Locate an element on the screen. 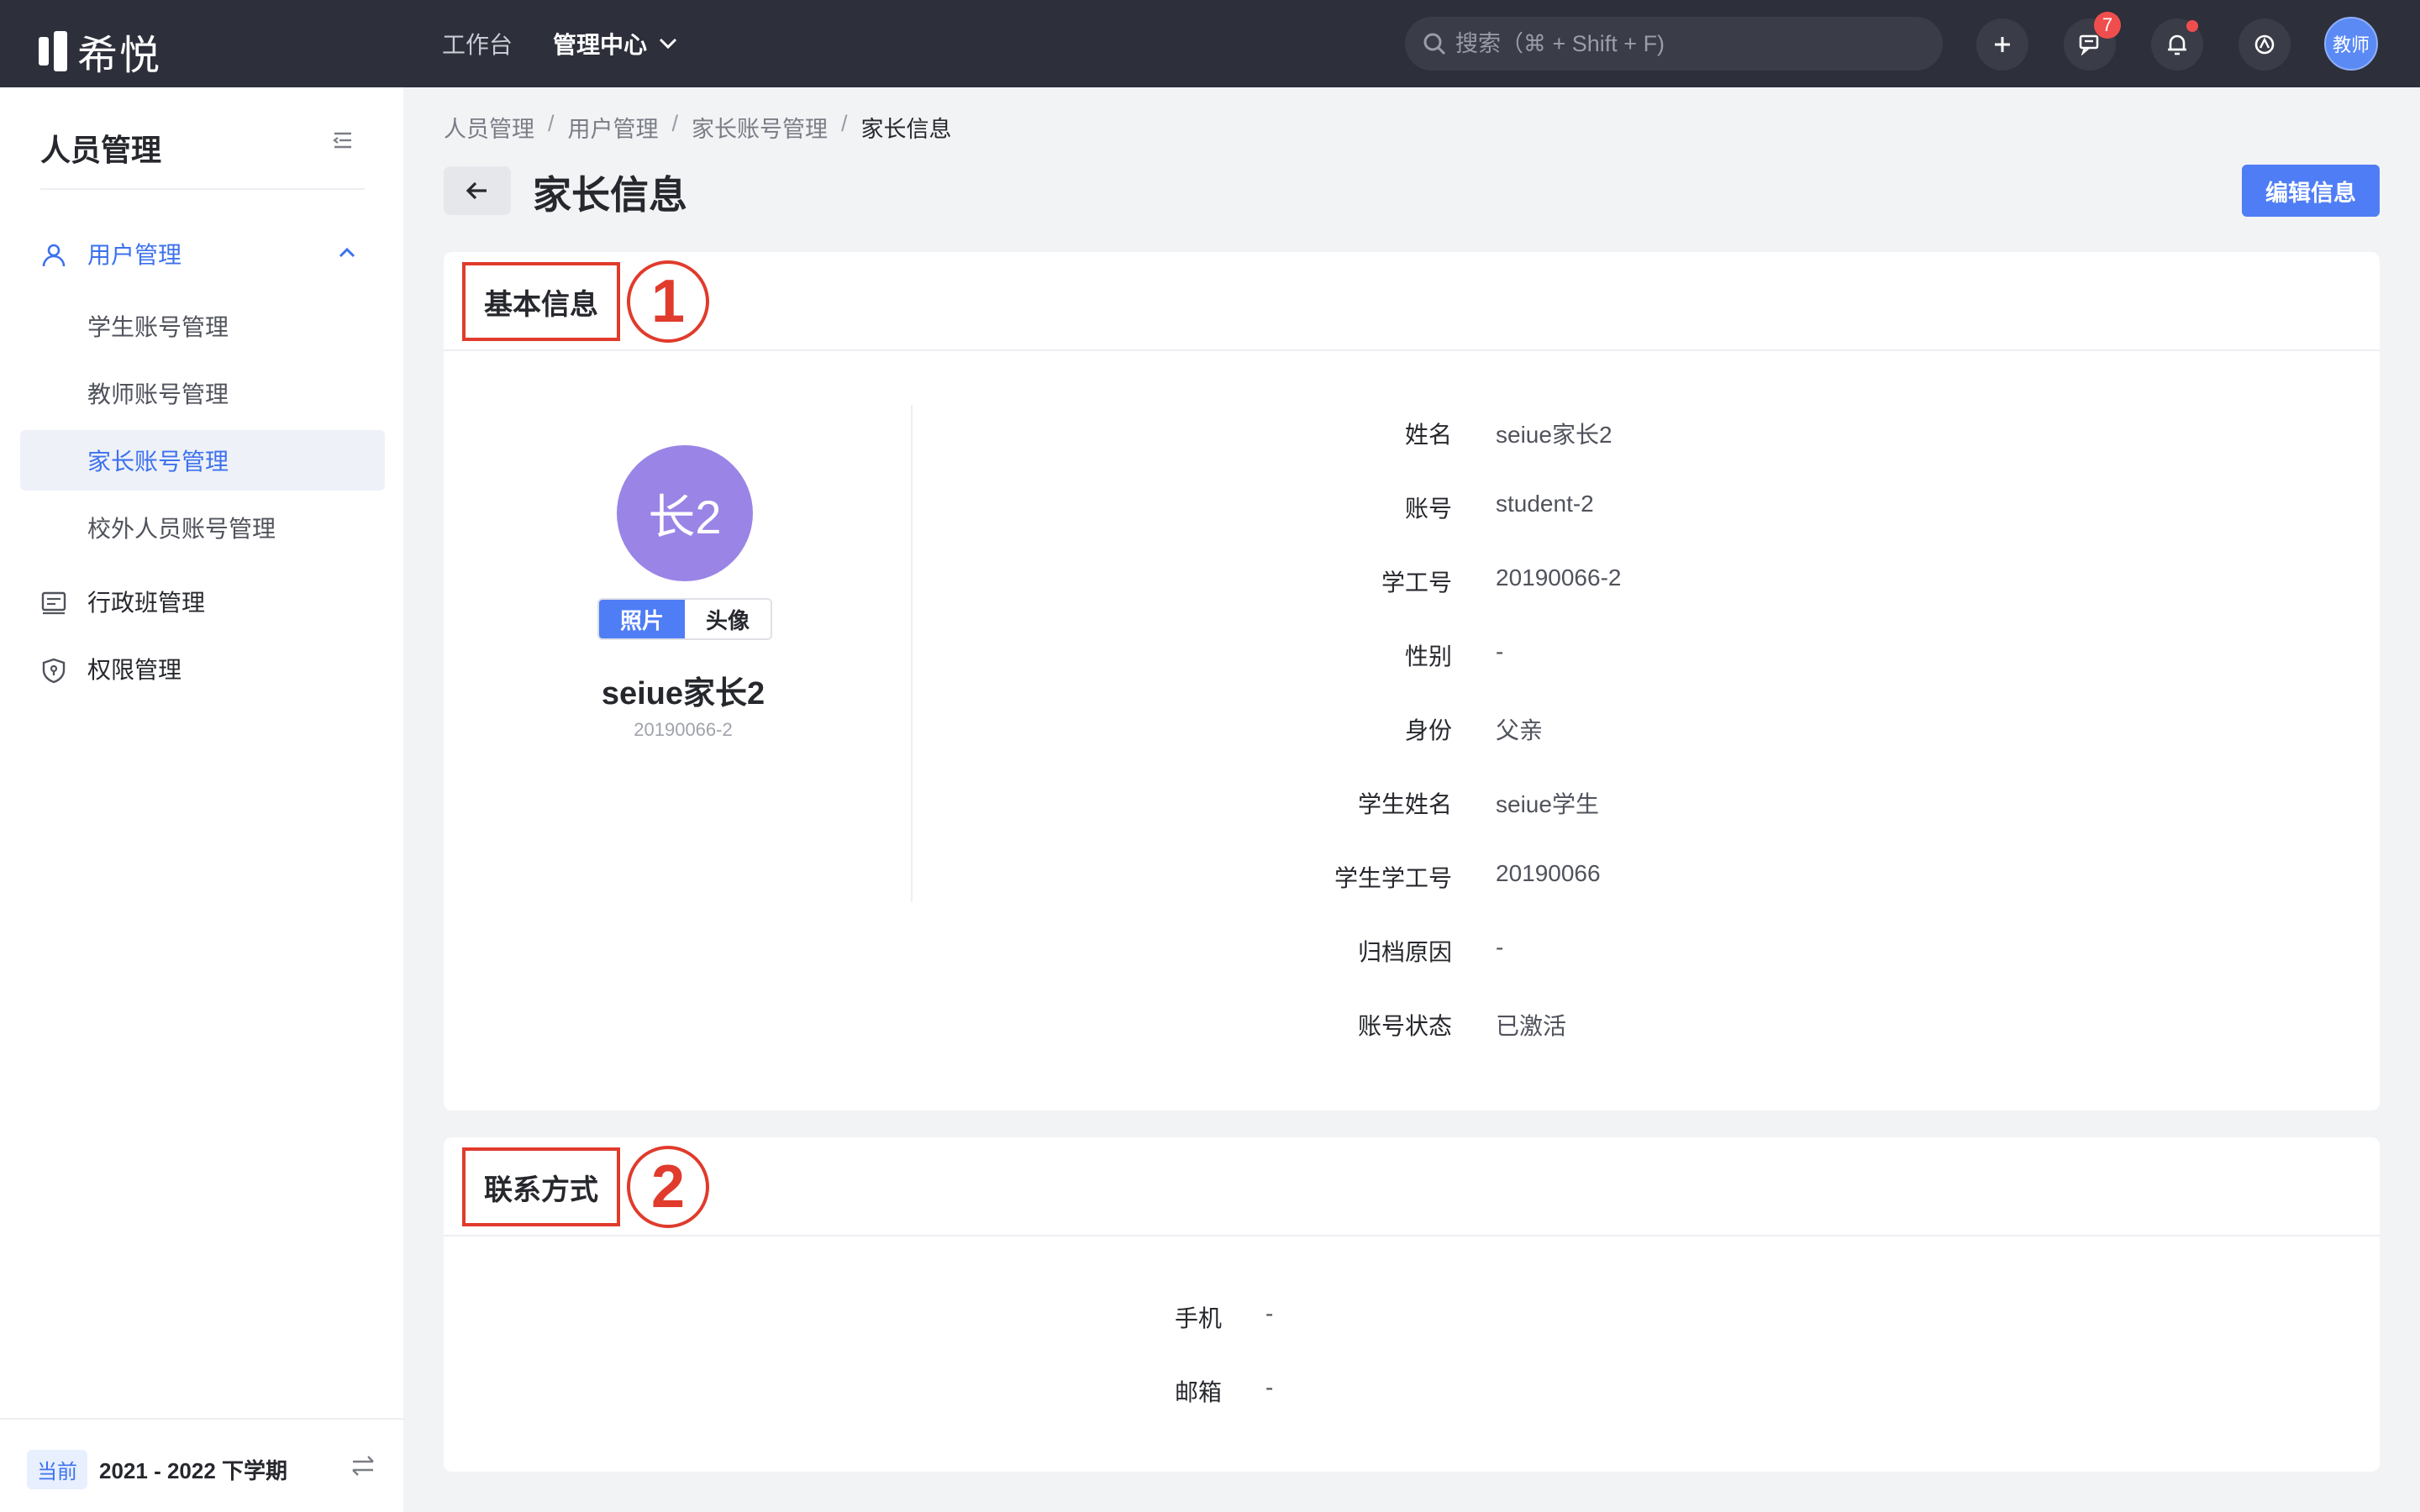 Image resolution: width=2420 pixels, height=1512 pixels. term-current-tag: 当前 is located at coordinates (57, 1469).